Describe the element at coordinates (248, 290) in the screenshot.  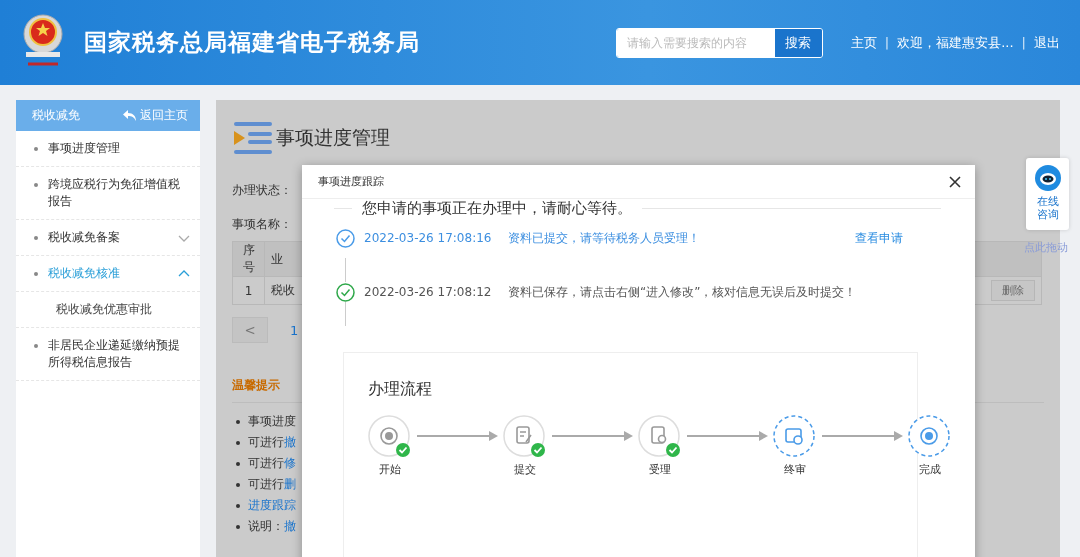
I see `table-cell: 1` at that location.